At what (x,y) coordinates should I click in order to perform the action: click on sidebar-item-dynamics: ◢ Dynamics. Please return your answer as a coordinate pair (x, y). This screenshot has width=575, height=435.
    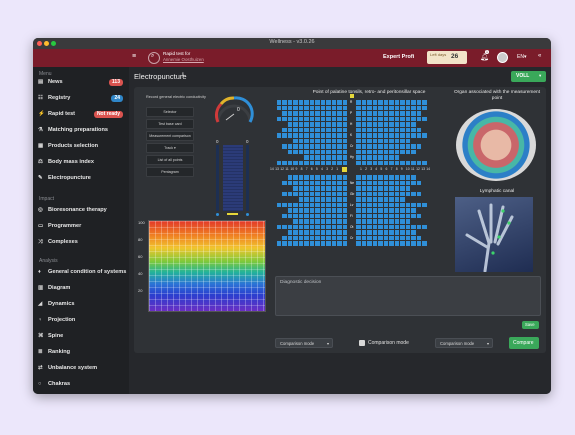
    Looking at the image, I should click on (81, 305).